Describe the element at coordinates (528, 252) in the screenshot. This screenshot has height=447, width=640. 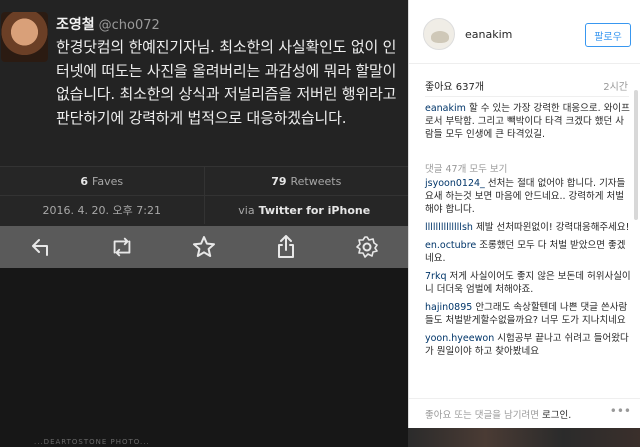
I see `comment-item: en.octubre 조롱했던 모두 다 처벌 받았으면 좋겠네요.` at that location.